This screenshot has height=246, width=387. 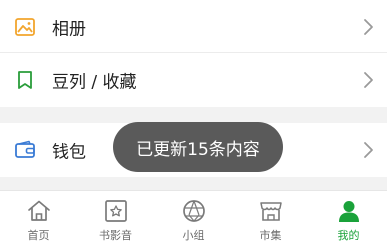 What do you see at coordinates (198, 147) in the screenshot?
I see `update-toast: 已更新15条内容` at bounding box center [198, 147].